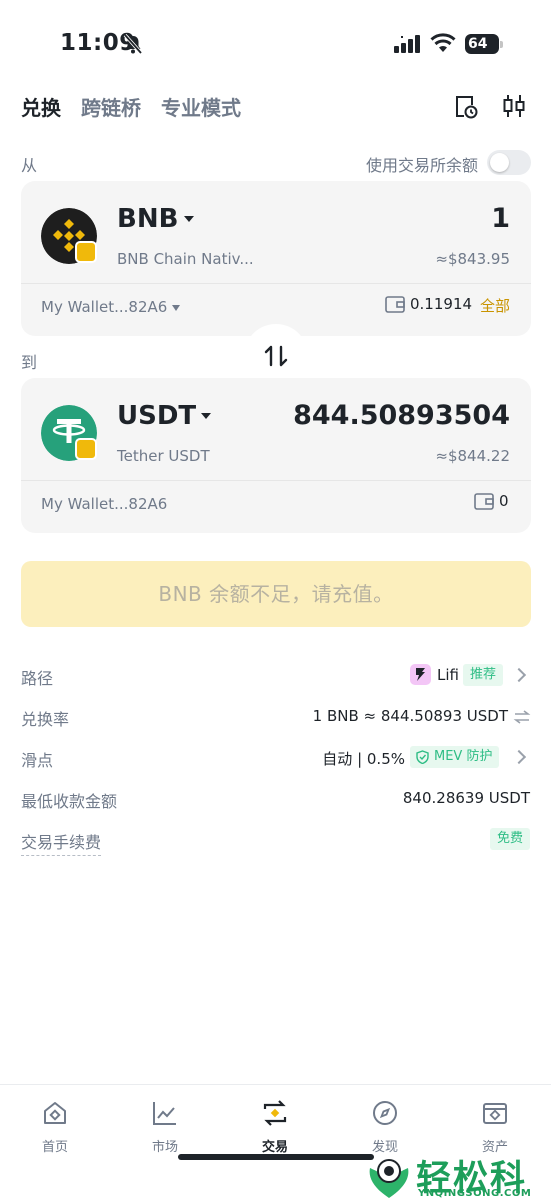 The image size is (551, 1200). Describe the element at coordinates (156, 416) in the screenshot. I see `to-token-symbol: USDT` at that location.